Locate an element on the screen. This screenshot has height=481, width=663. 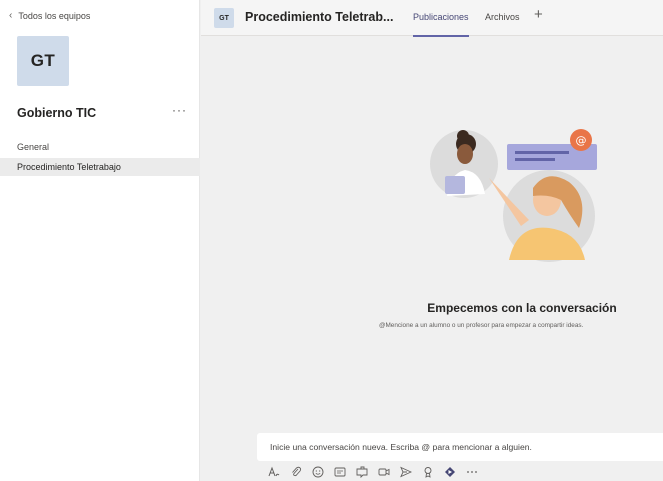
sticker-icon is located at coordinates (361, 472).